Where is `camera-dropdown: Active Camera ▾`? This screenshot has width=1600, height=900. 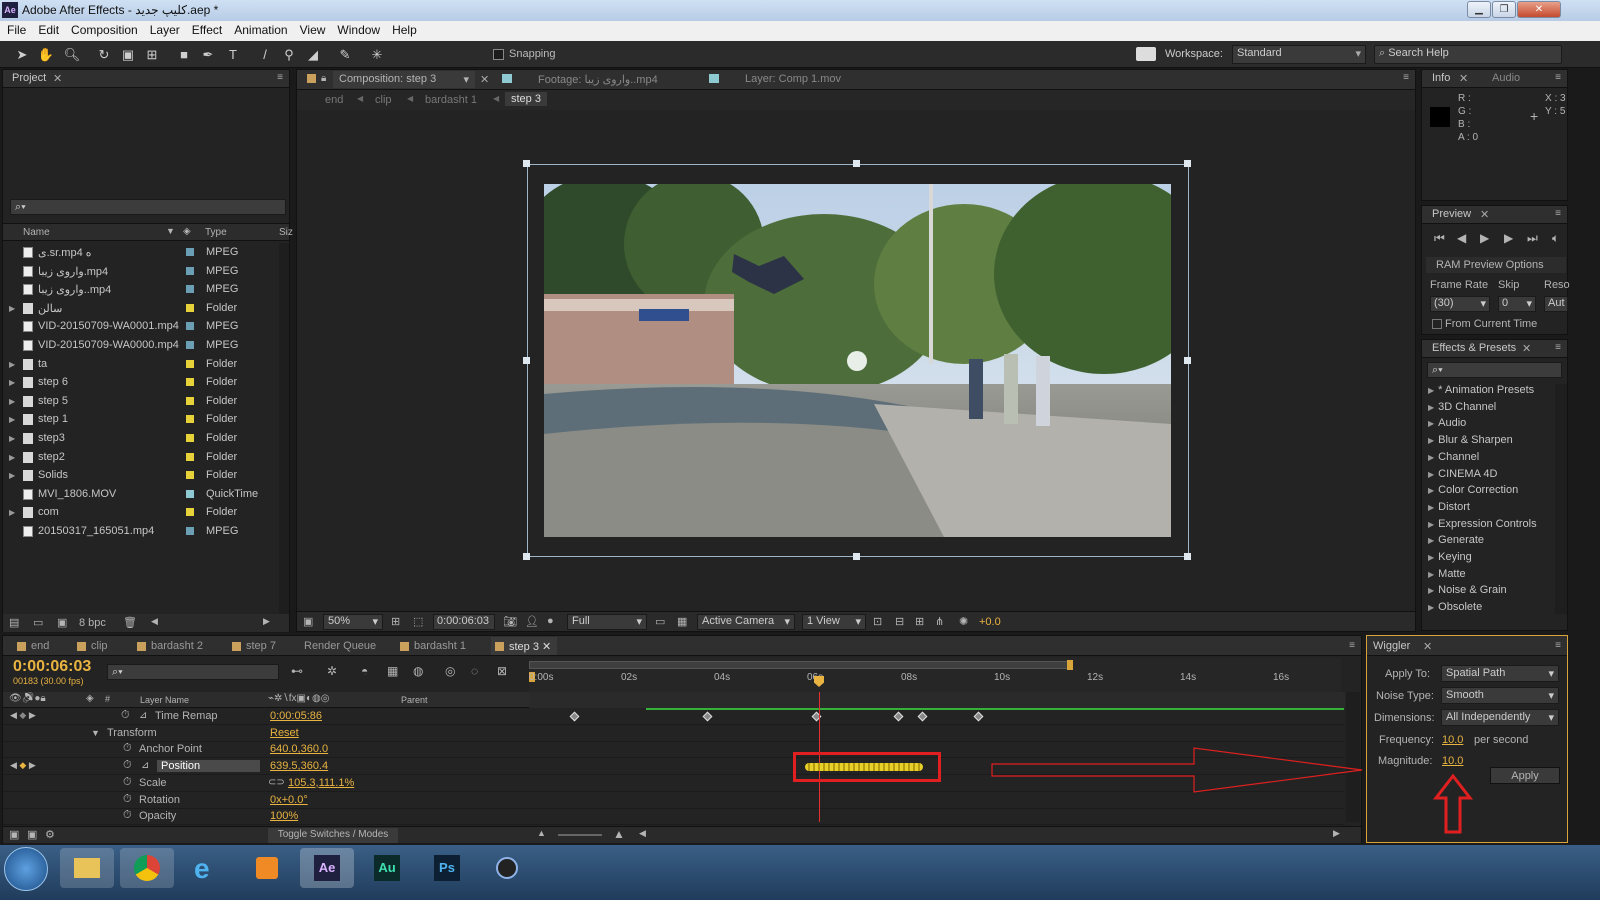 camera-dropdown: Active Camera ▾ is located at coordinates (746, 622).